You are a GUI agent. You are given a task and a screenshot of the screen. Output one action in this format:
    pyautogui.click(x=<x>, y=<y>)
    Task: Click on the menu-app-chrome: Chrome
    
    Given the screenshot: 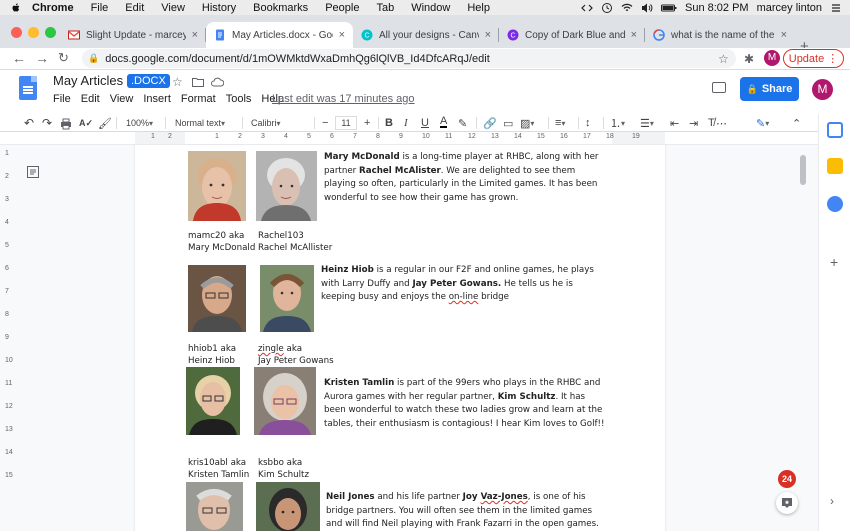 What is the action you would take?
    pyautogui.click(x=53, y=8)
    